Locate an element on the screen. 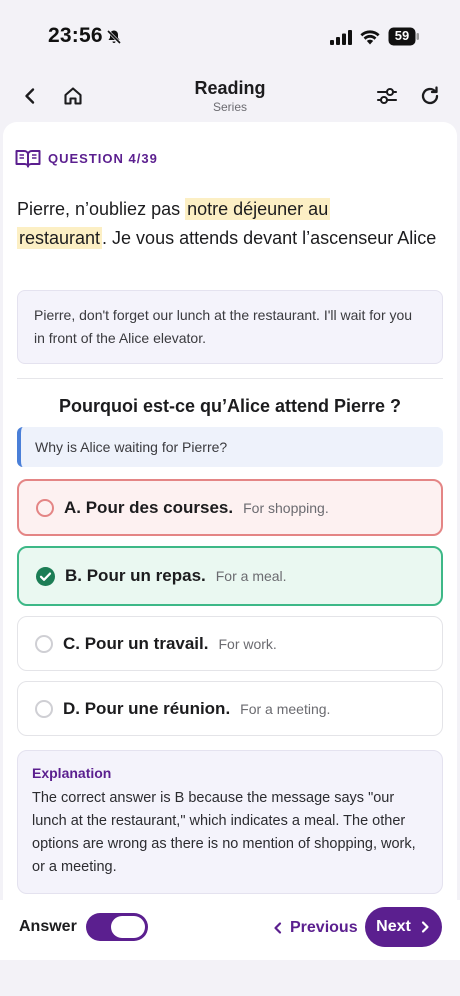  answer-option-b: B. Pour un repas. For a meal. is located at coordinates (230, 576).